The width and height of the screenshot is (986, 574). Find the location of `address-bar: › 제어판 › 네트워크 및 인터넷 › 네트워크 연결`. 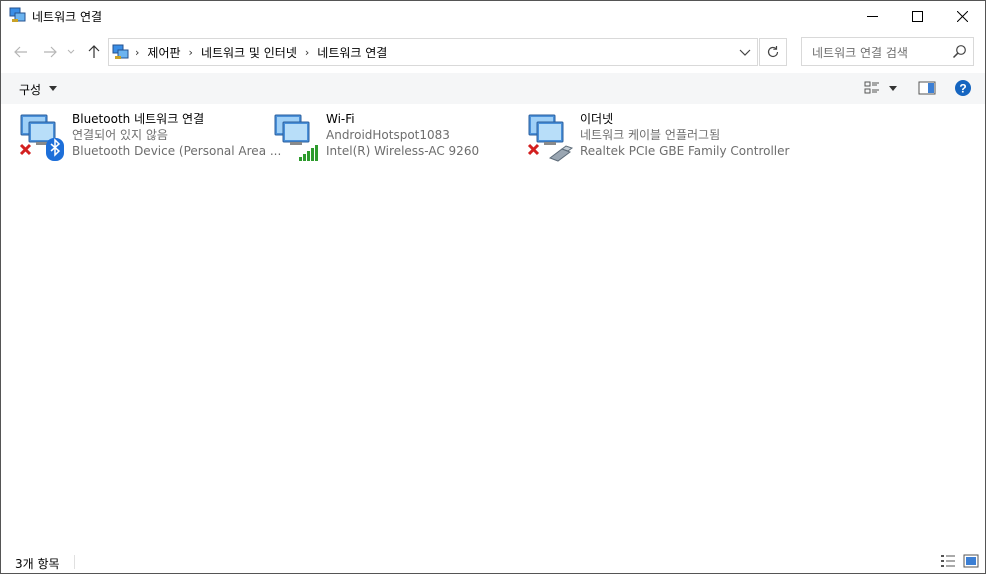

address-bar: › 제어판 › 네트워크 및 인터넷 › 네트워크 연결 is located at coordinates (433, 52).